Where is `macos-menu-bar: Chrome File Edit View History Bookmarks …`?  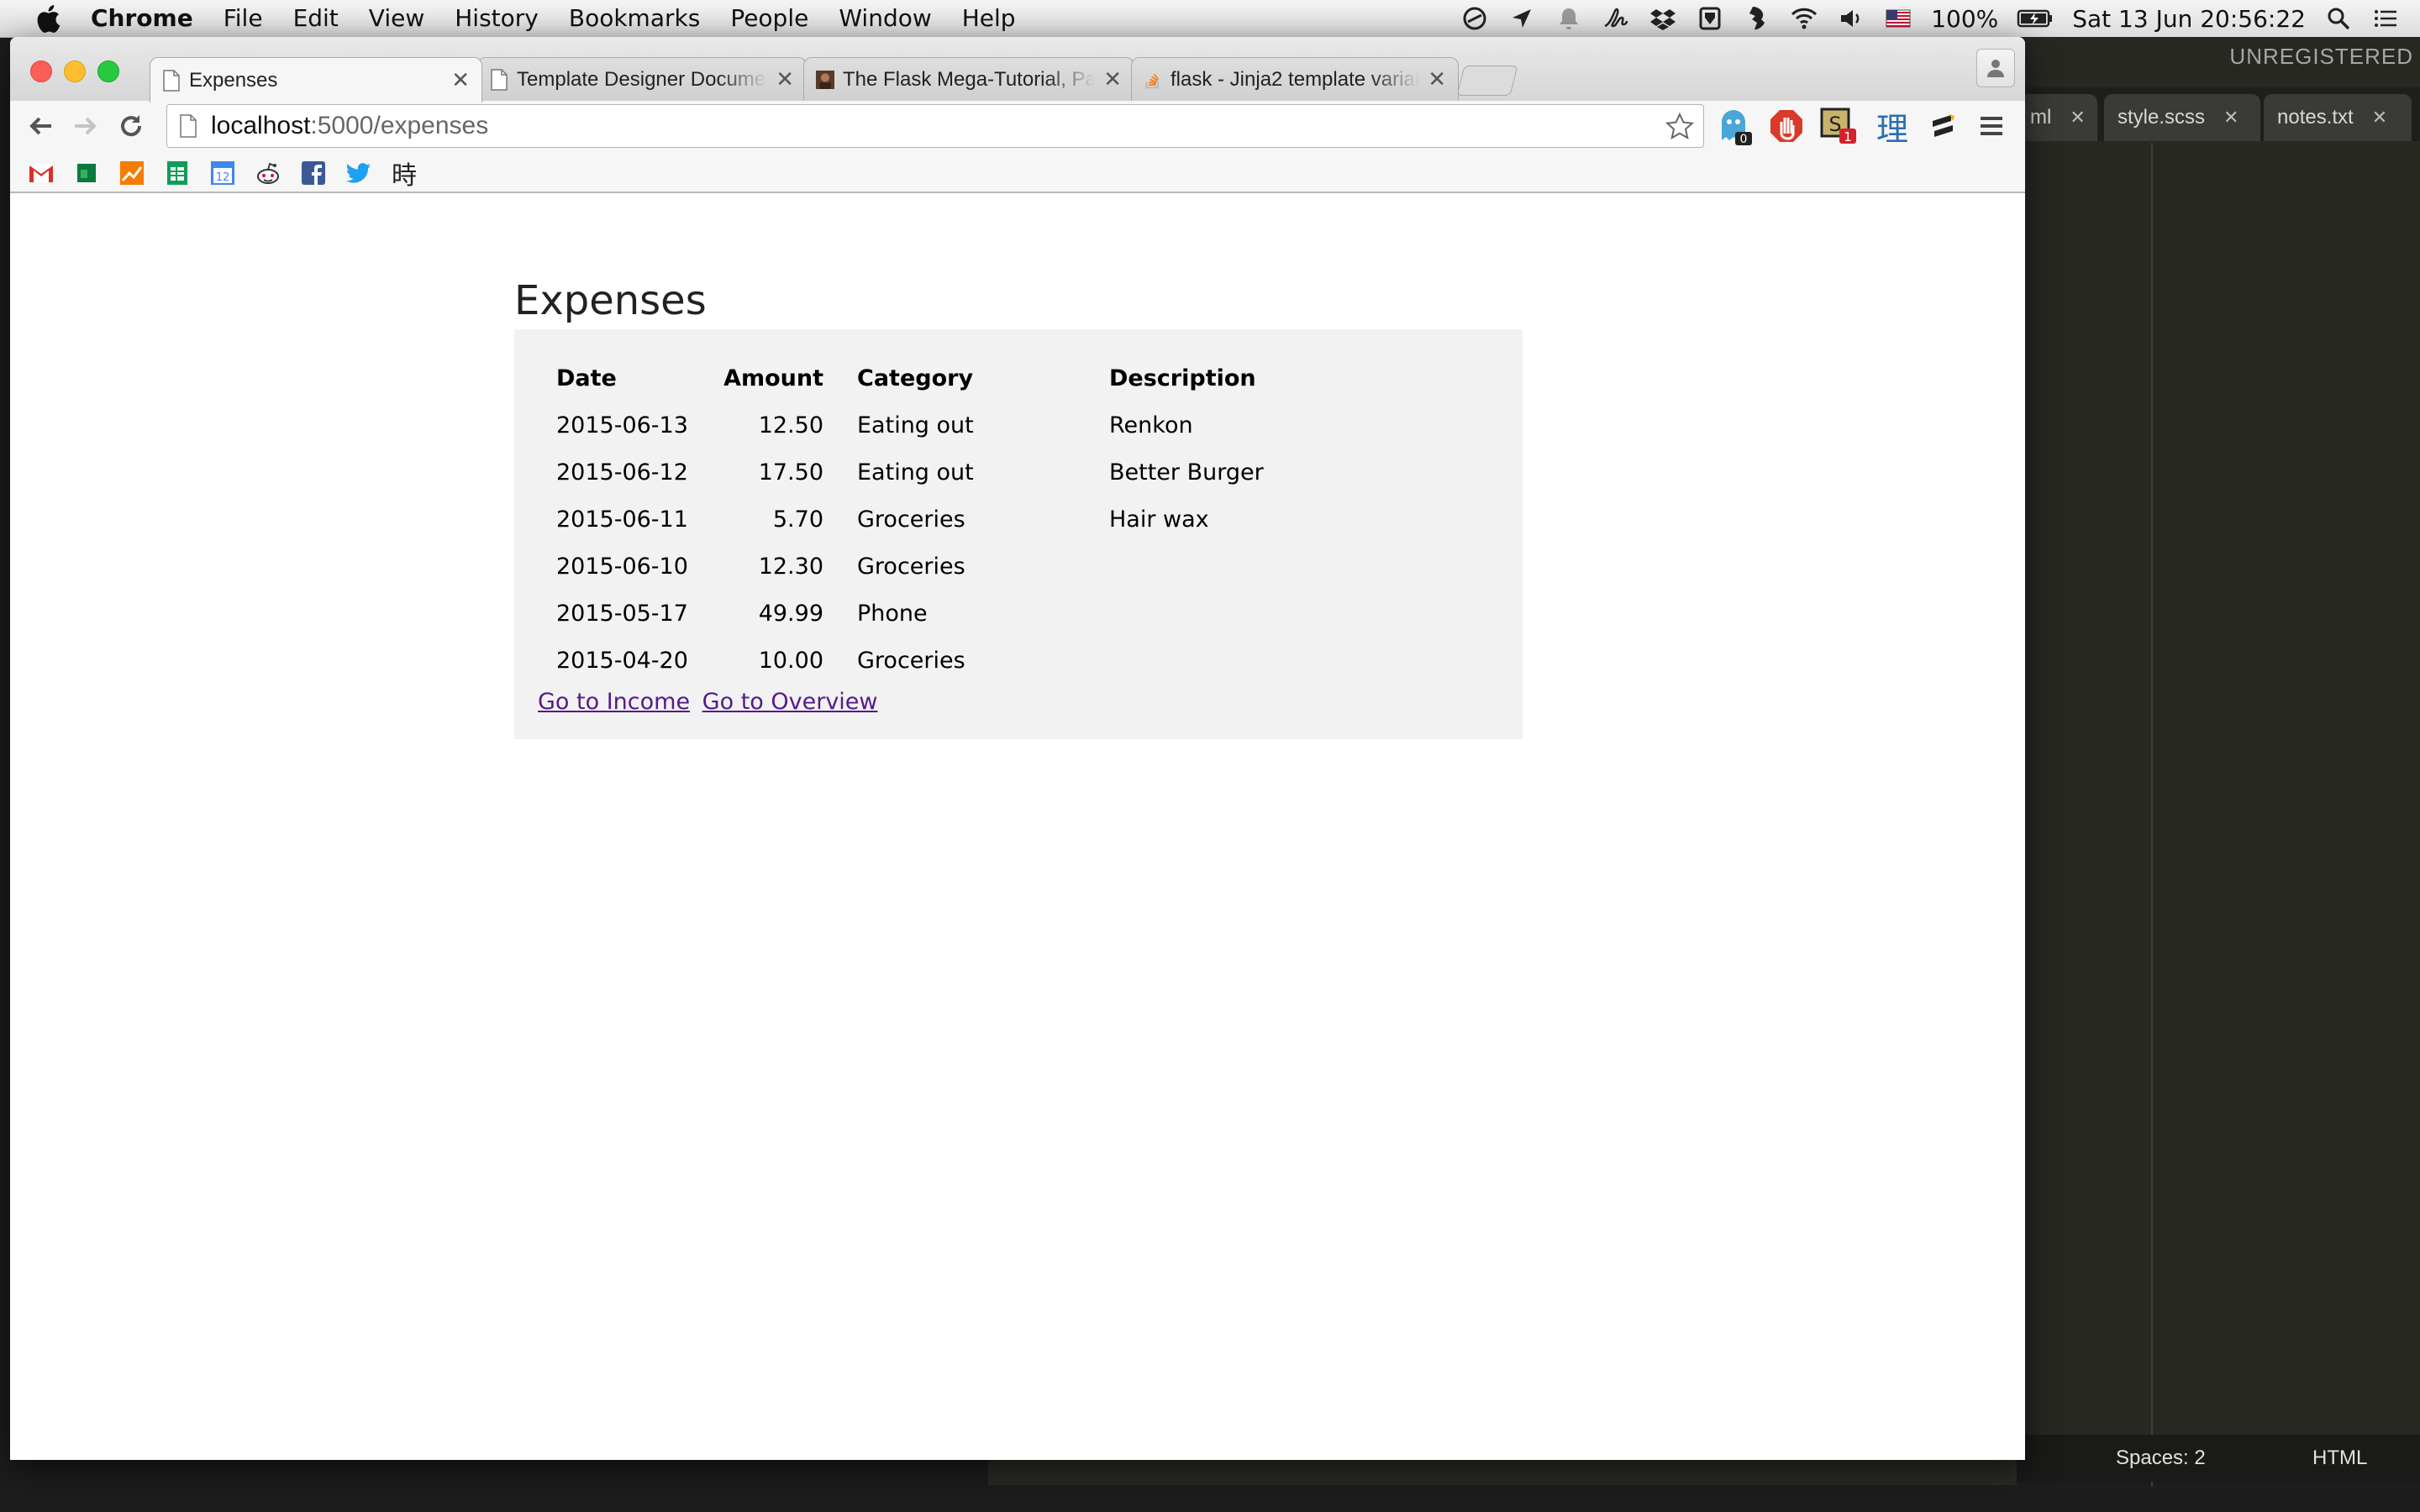 macos-menu-bar: Chrome File Edit View History Bookmarks … is located at coordinates (1210, 19).